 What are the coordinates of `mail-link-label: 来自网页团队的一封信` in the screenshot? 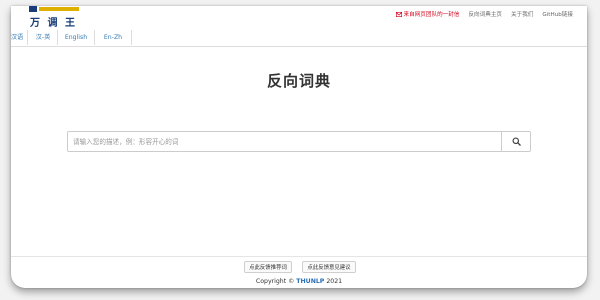 It's located at (431, 15).